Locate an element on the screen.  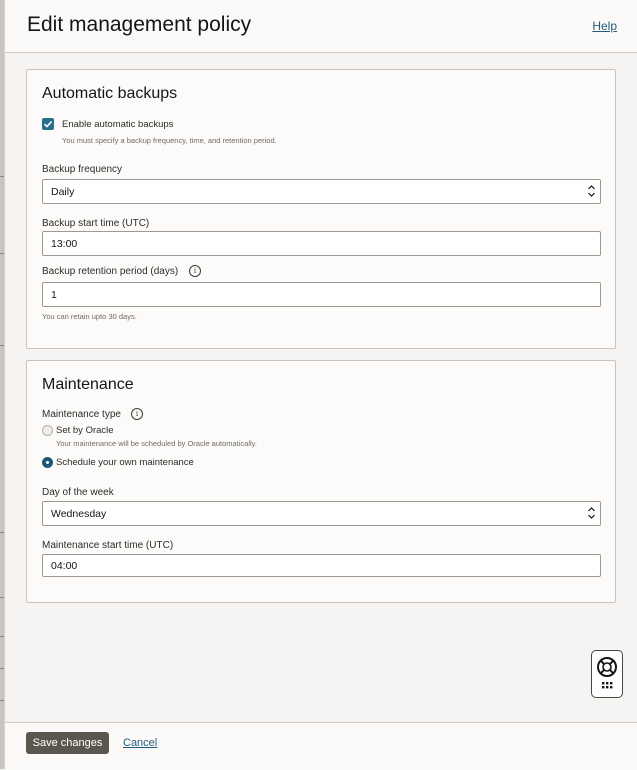
maintenance-start-time-input: 04:00 is located at coordinates (321, 565).